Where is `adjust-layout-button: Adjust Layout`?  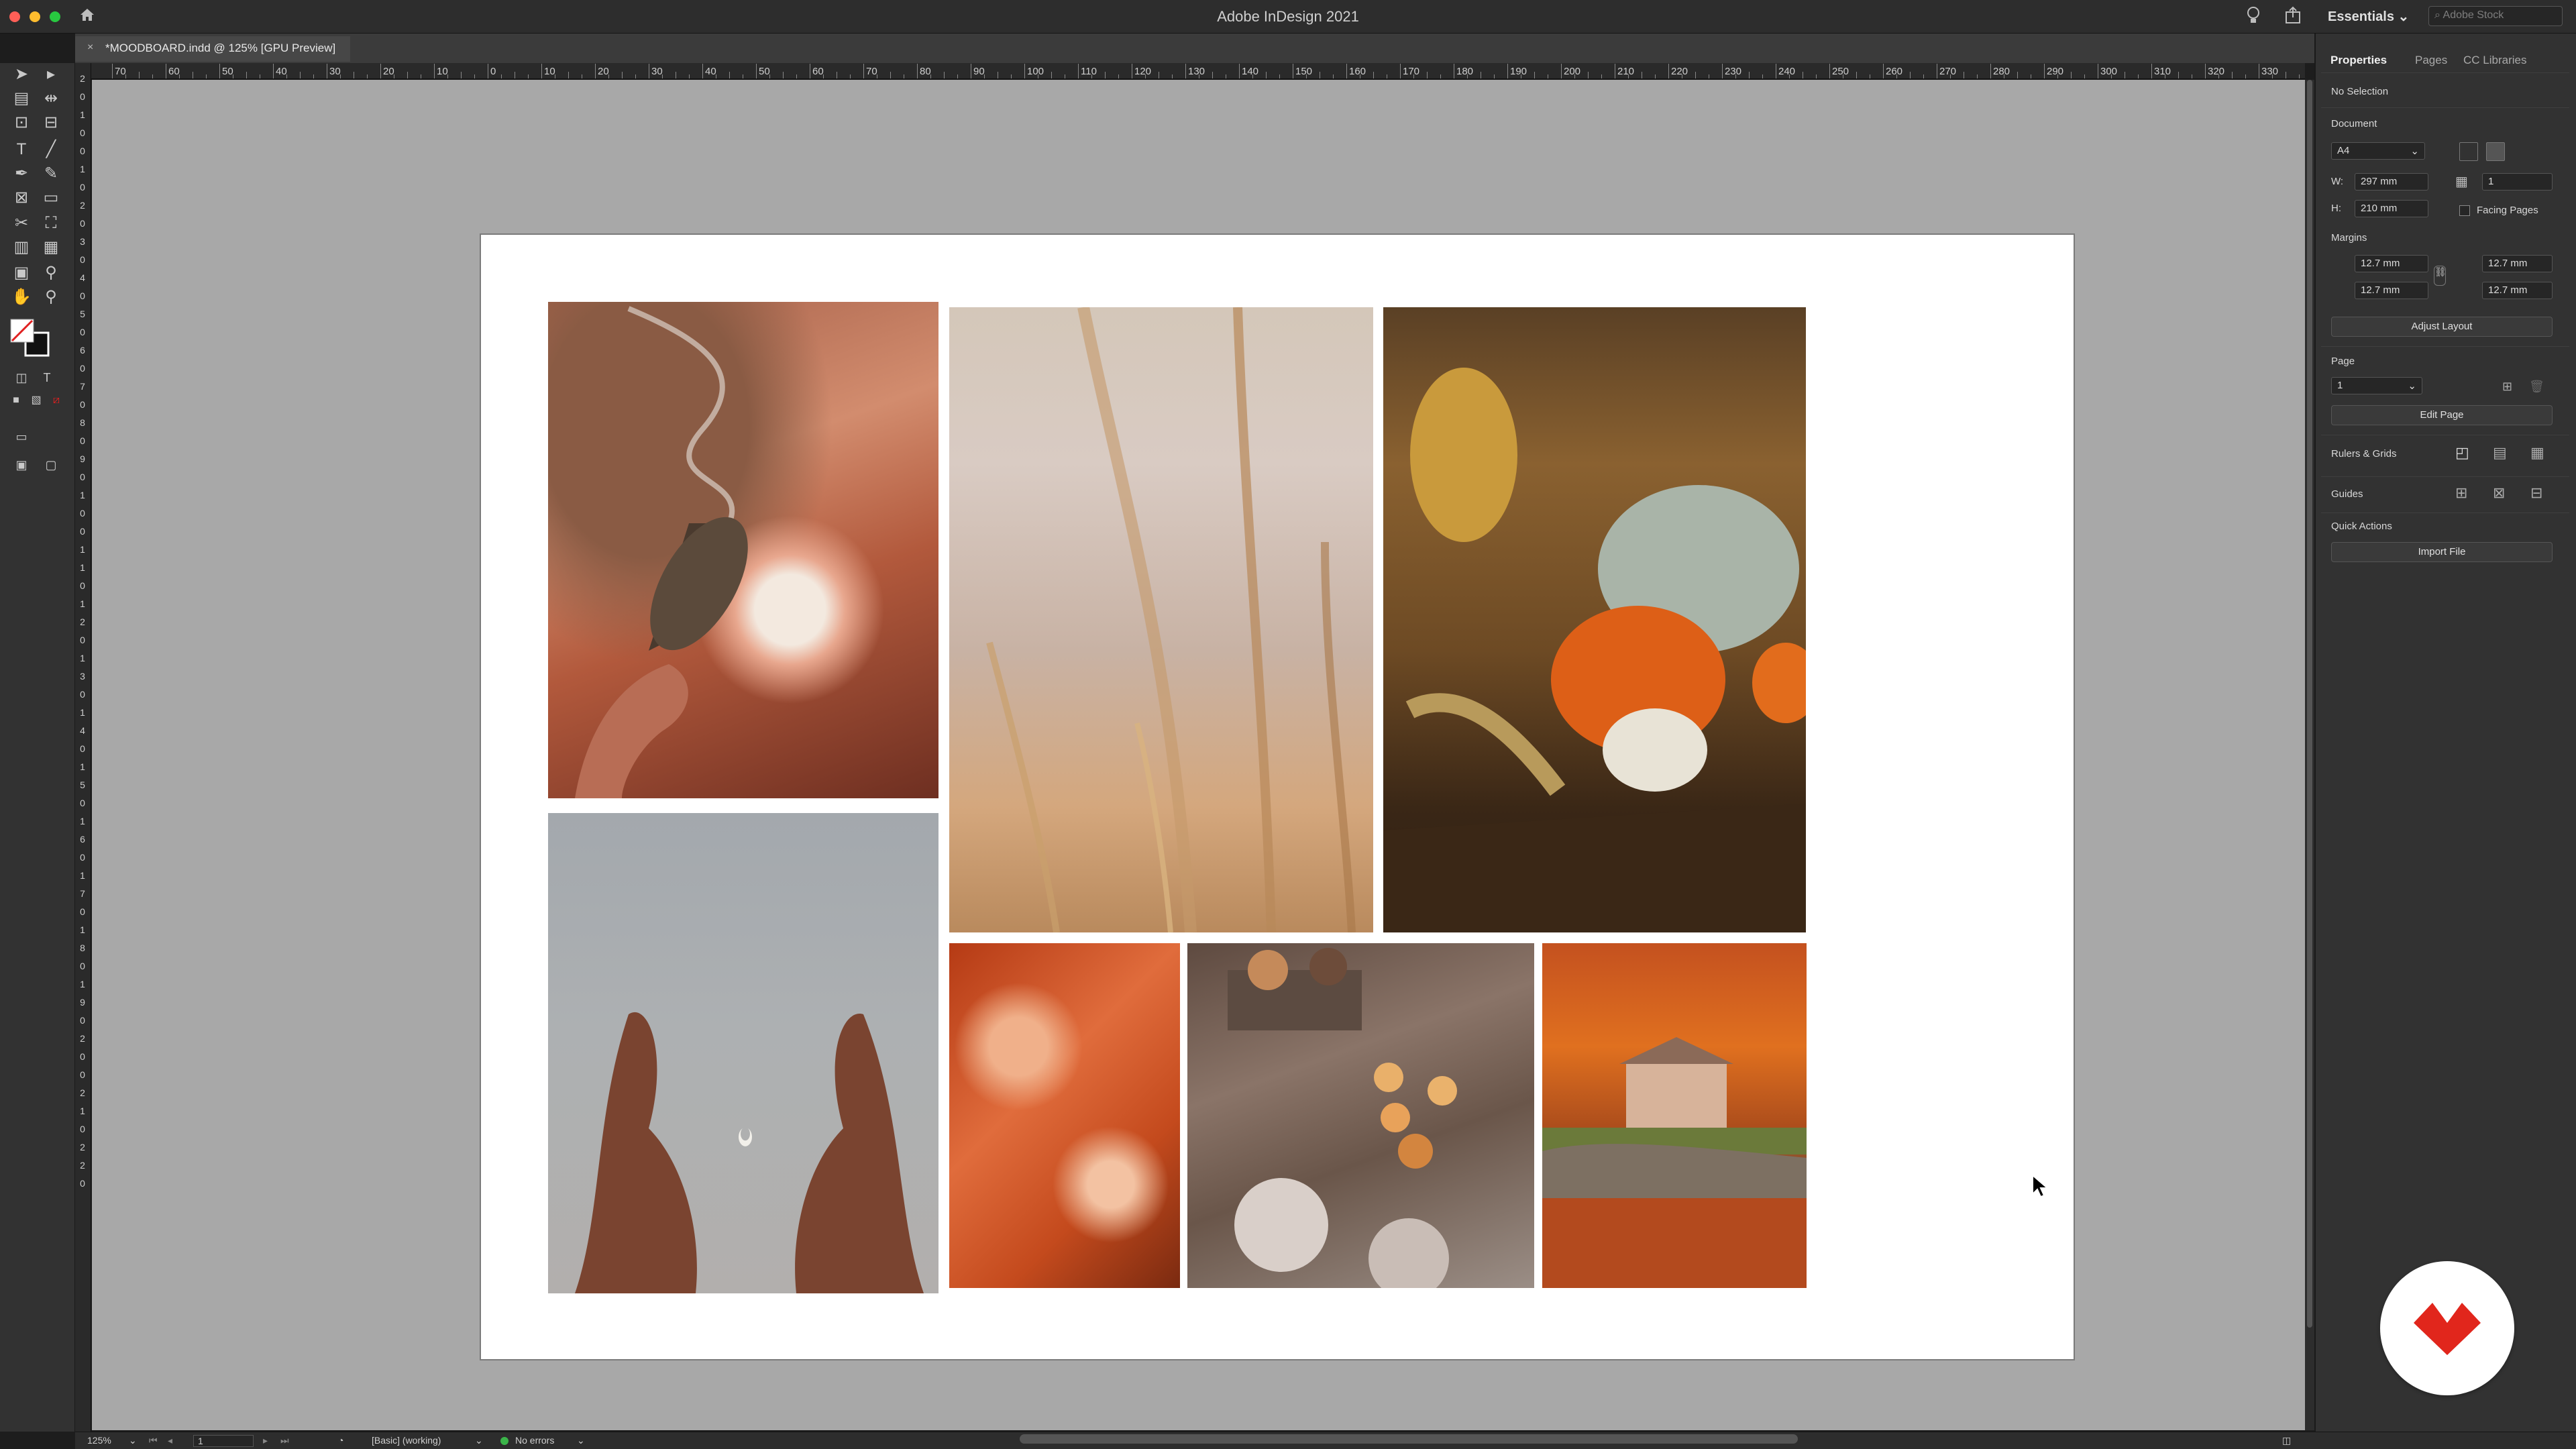
adjust-layout-button: Adjust Layout is located at coordinates (2442, 327).